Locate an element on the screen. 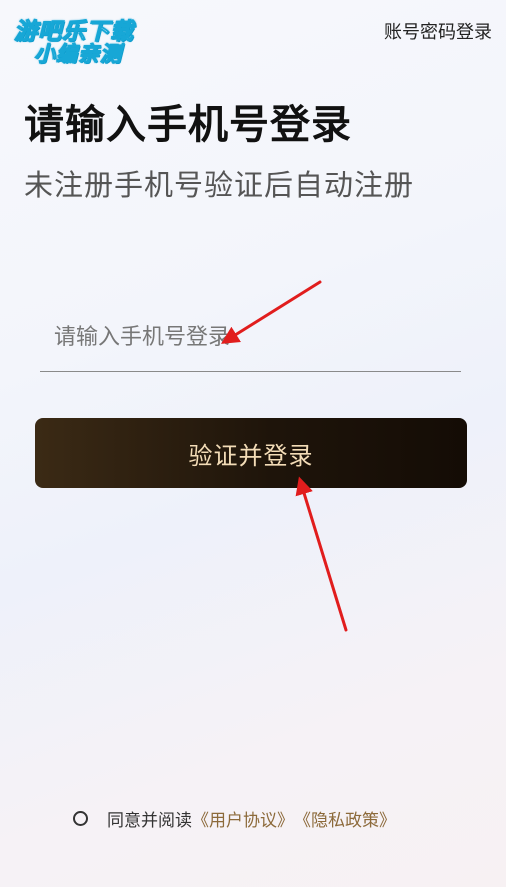 This screenshot has height=887, width=506. privacy-policy-link: 《隐私政策》 is located at coordinates (345, 818).